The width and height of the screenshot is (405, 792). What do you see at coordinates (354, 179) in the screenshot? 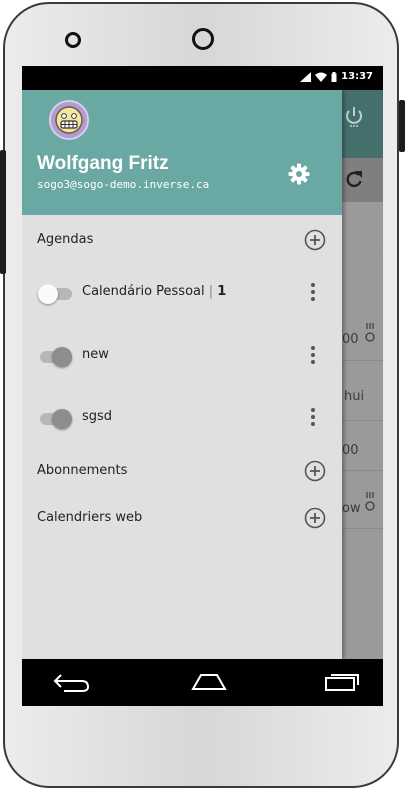
I see `refresh-icon` at bounding box center [354, 179].